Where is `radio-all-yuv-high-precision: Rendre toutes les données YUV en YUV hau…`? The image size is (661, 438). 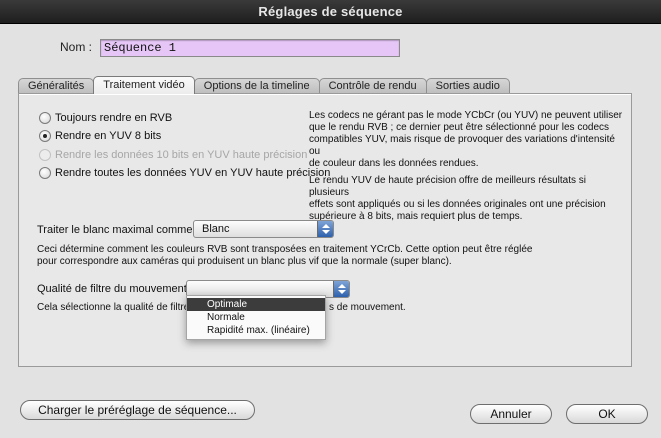
radio-all-yuv-high-precision: Rendre toutes les données YUV en YUV hau… is located at coordinates (184, 173).